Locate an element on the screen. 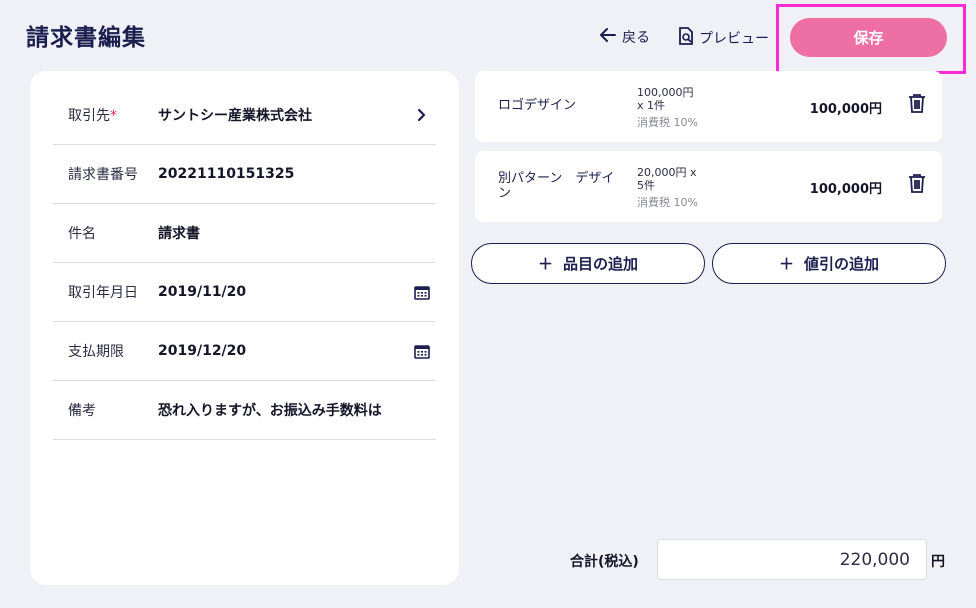 This screenshot has width=976, height=608. notes-value: 恐れ入りますが、お振込み手数料は is located at coordinates (270, 411).